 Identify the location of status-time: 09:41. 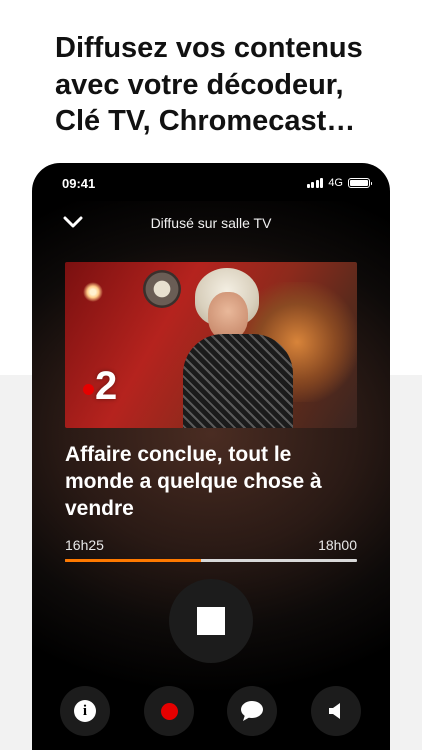
(79, 183).